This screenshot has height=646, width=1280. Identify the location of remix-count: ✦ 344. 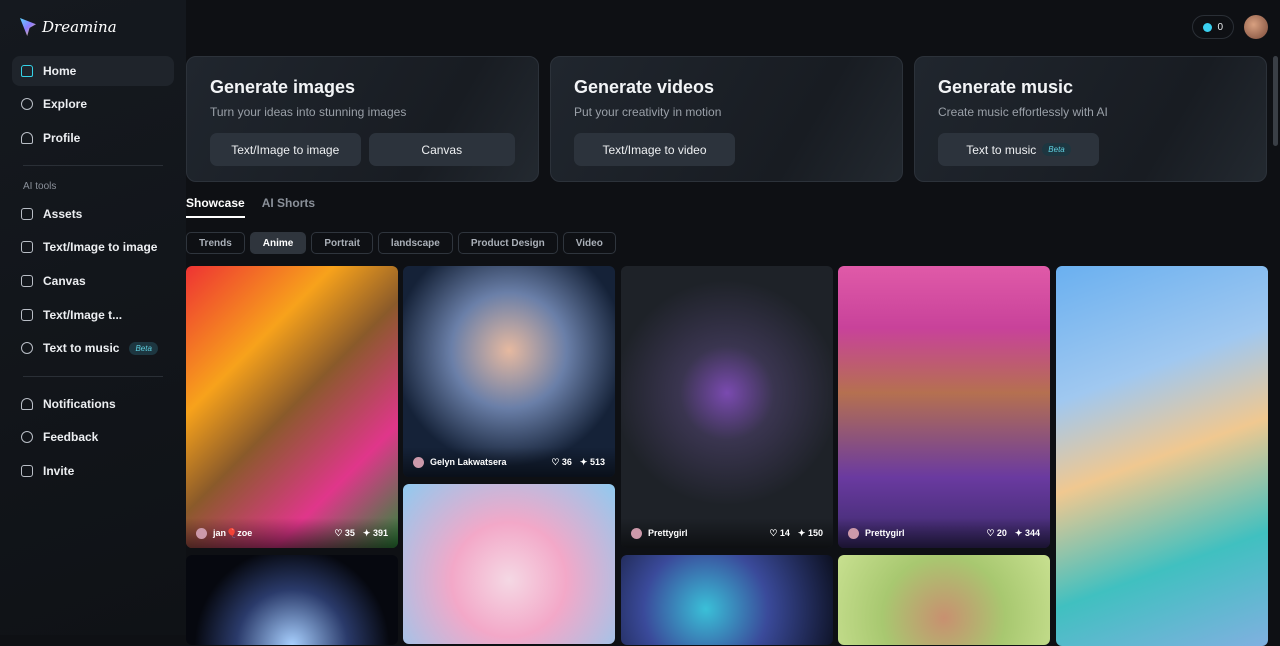
(1027, 533).